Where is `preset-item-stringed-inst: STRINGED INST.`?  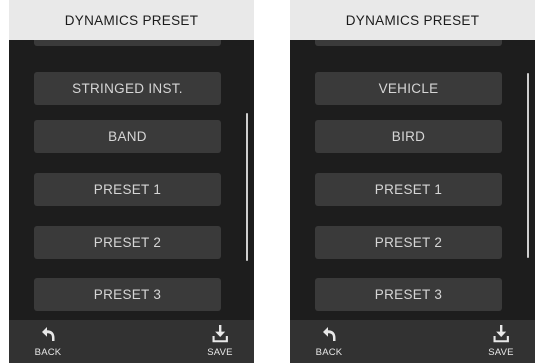
preset-item-stringed-inst: STRINGED INST. is located at coordinates (127, 88).